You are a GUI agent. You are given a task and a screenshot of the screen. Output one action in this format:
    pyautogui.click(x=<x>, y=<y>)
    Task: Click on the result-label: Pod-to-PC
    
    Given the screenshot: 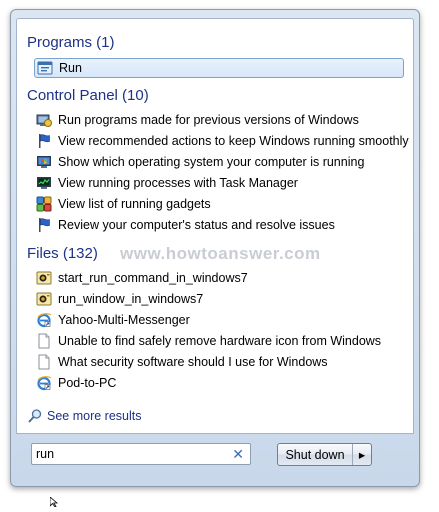 What is the action you would take?
    pyautogui.click(x=87, y=382)
    